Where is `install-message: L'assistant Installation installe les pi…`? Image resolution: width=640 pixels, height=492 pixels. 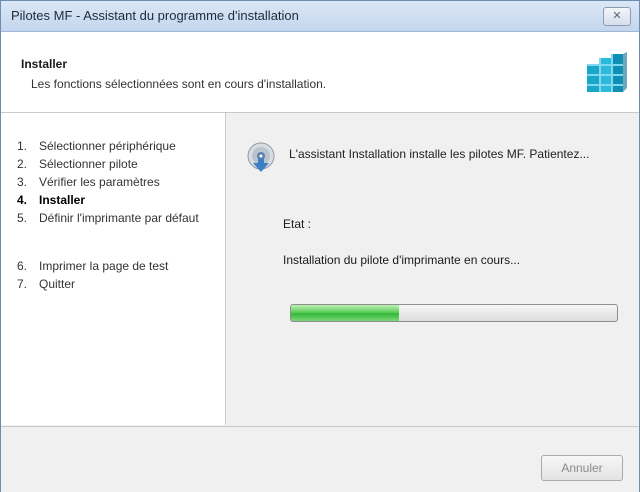
install-message: L'assistant Installation installe les pi… is located at coordinates (439, 154).